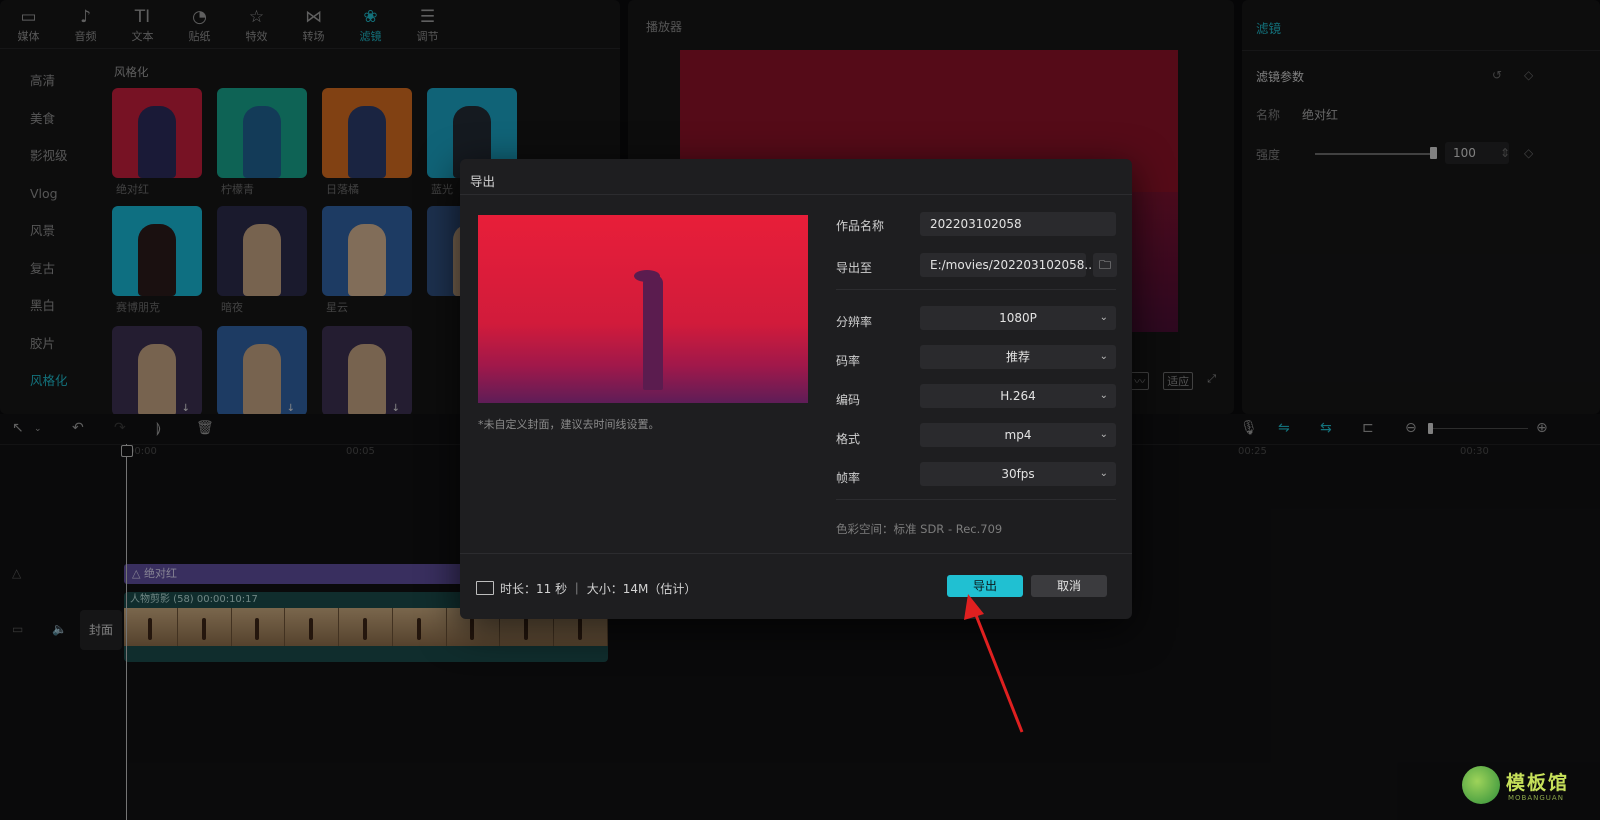 The image size is (1600, 820). I want to click on format-value: mp4, so click(1018, 435).